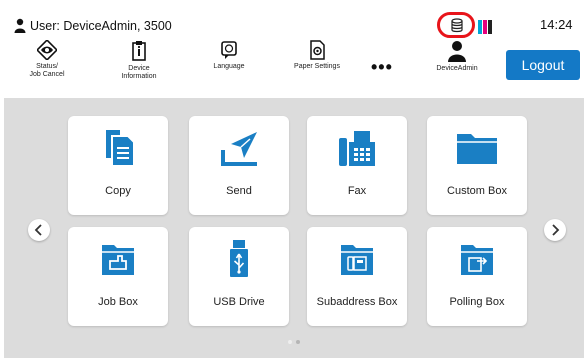 This screenshot has width=584, height=358. Describe the element at coordinates (357, 260) in the screenshot. I see `subaddress-box-icon` at that location.